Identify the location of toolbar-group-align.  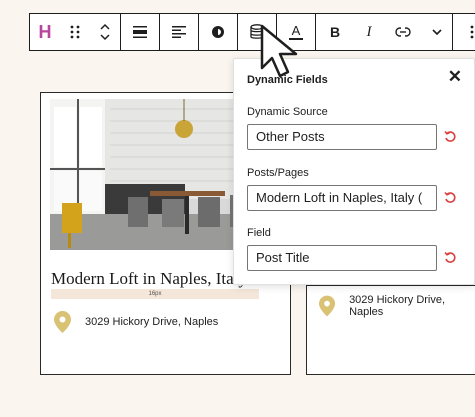
(140, 32).